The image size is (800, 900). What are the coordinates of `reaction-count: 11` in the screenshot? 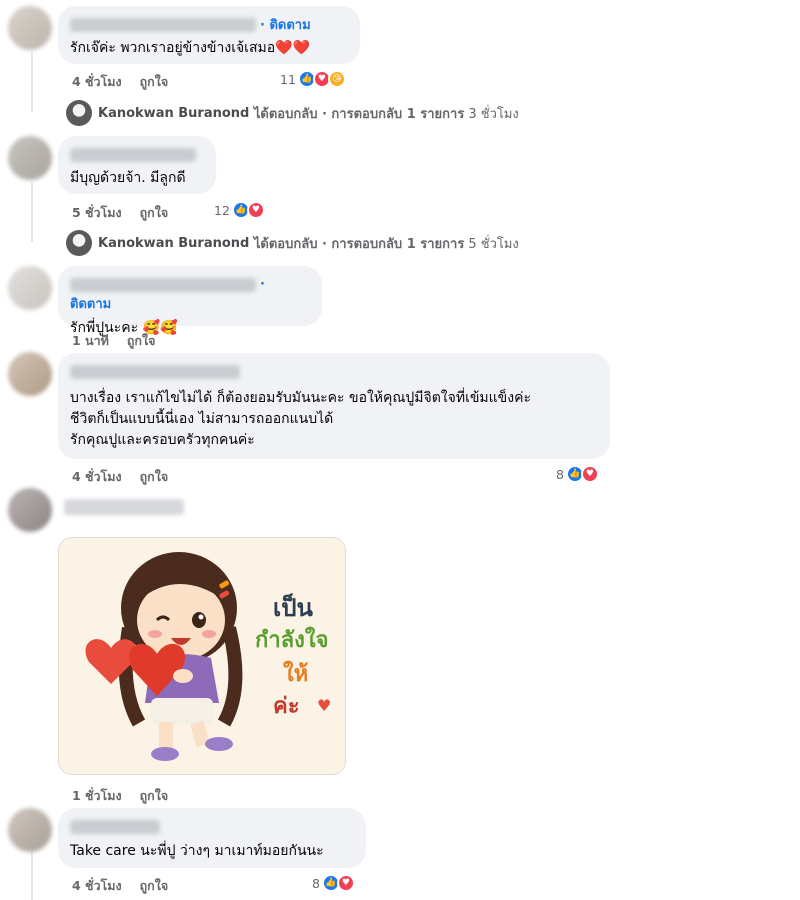 It's located at (288, 79).